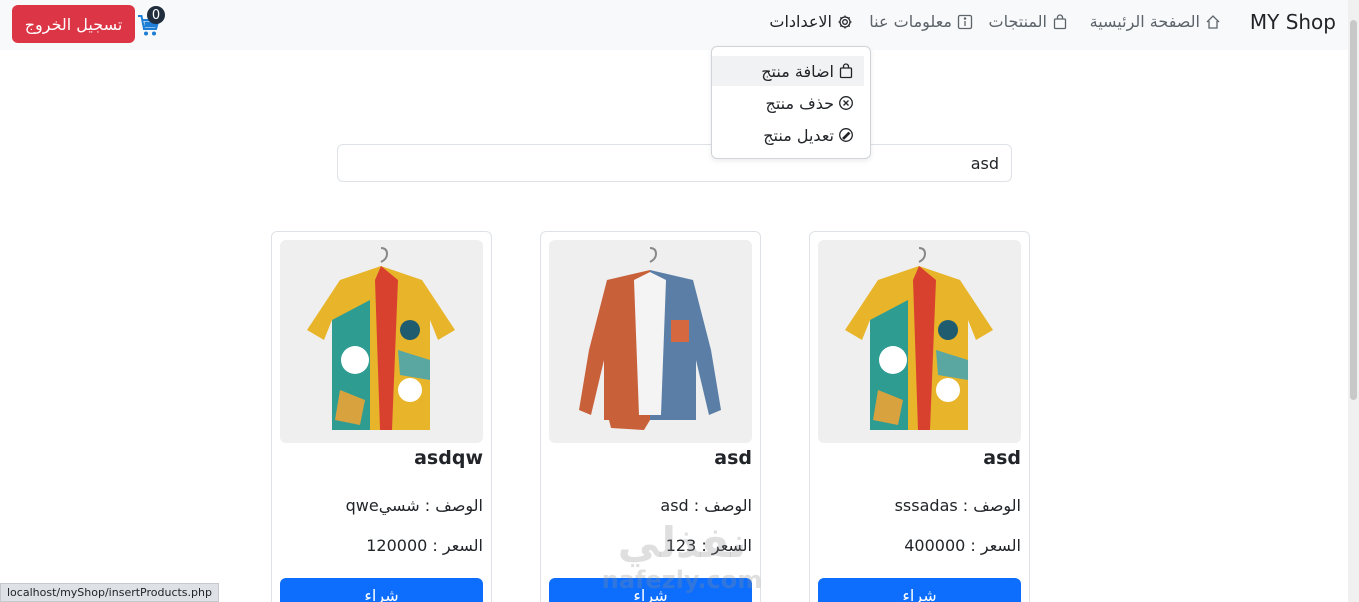 This screenshot has width=1359, height=602. Describe the element at coordinates (708, 545) in the screenshot. I see `product-price: السعر : 123` at that location.